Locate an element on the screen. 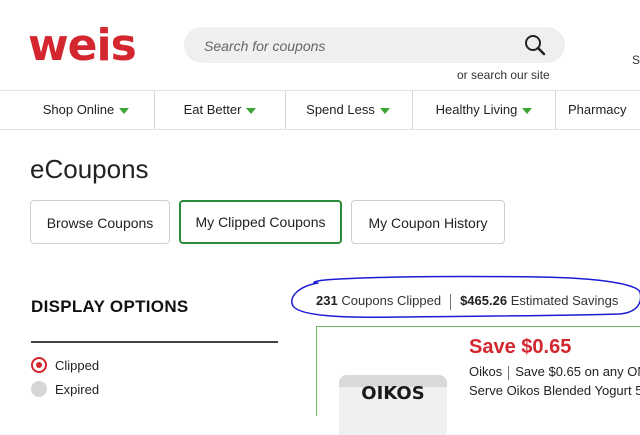  product-image: OIKOS is located at coordinates (393, 405).